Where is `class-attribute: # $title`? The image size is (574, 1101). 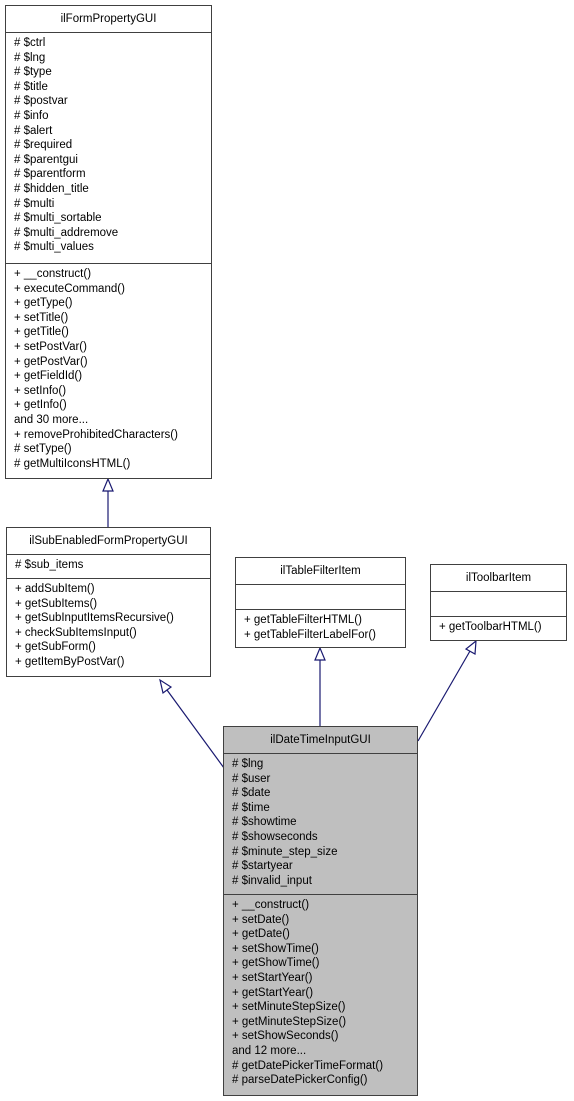
class-attribute: # $title is located at coordinates (31, 86).